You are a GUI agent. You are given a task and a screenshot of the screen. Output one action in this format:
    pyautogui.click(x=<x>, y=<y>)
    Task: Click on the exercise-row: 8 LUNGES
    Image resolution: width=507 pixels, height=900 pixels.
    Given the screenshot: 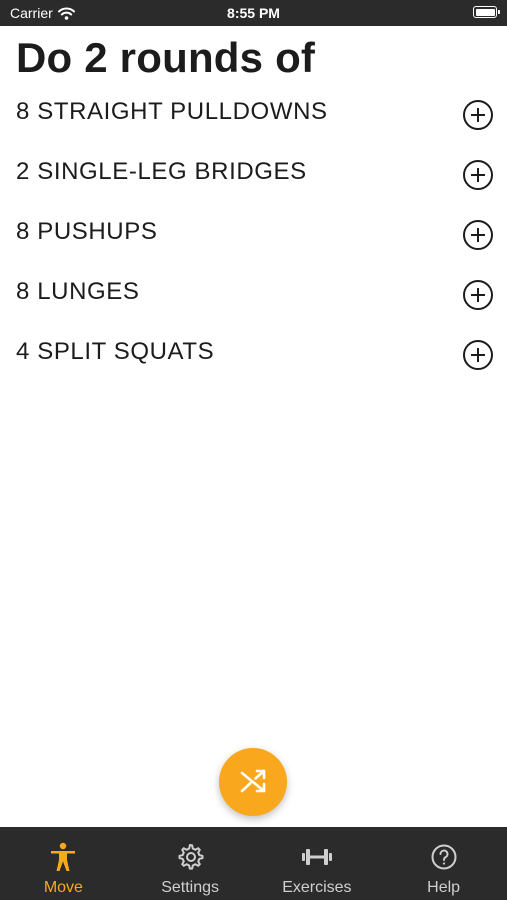 What is the action you would take?
    pyautogui.click(x=253, y=294)
    